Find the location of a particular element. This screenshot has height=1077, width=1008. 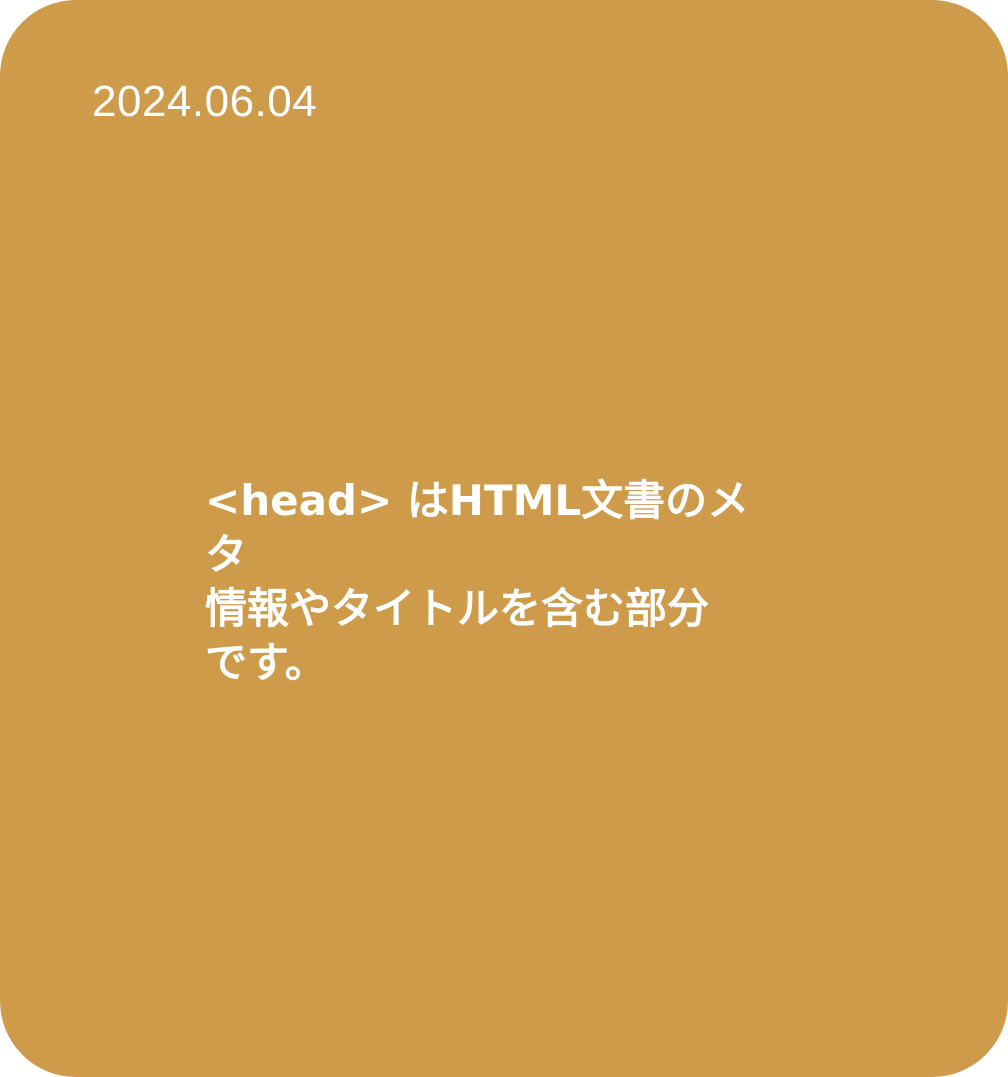

message-line: です。 is located at coordinates (266, 662).